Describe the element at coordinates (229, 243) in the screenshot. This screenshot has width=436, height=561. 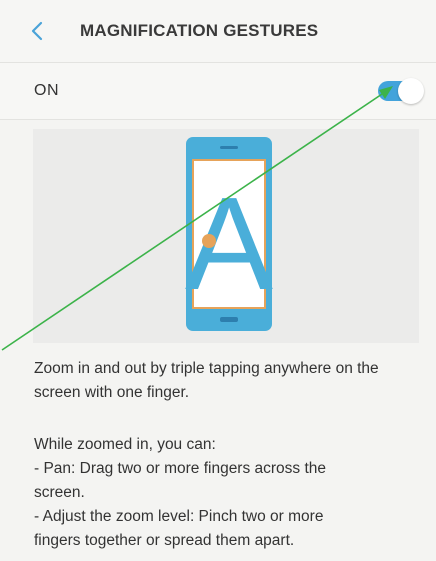
I see `letter-a: A` at that location.